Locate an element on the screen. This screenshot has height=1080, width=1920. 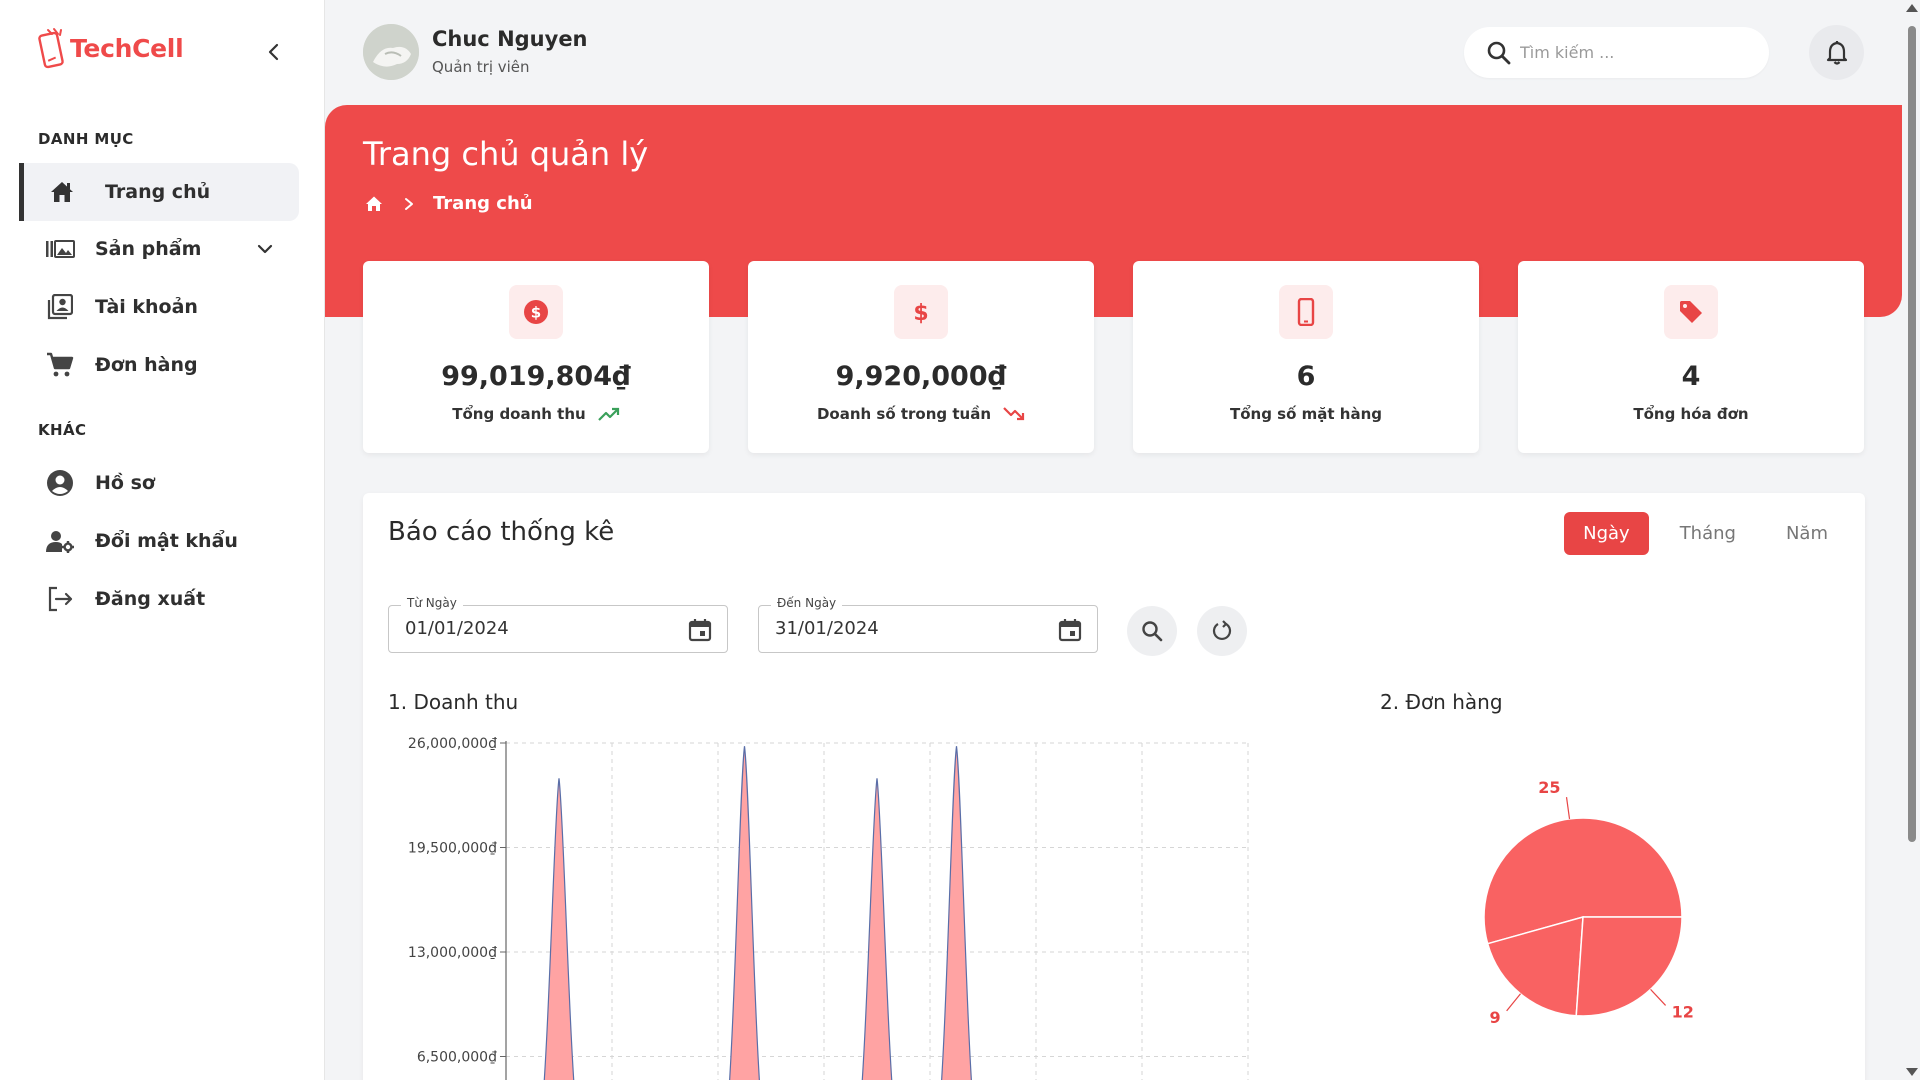
to-date-field: Đến Ngày is located at coordinates (928, 624).